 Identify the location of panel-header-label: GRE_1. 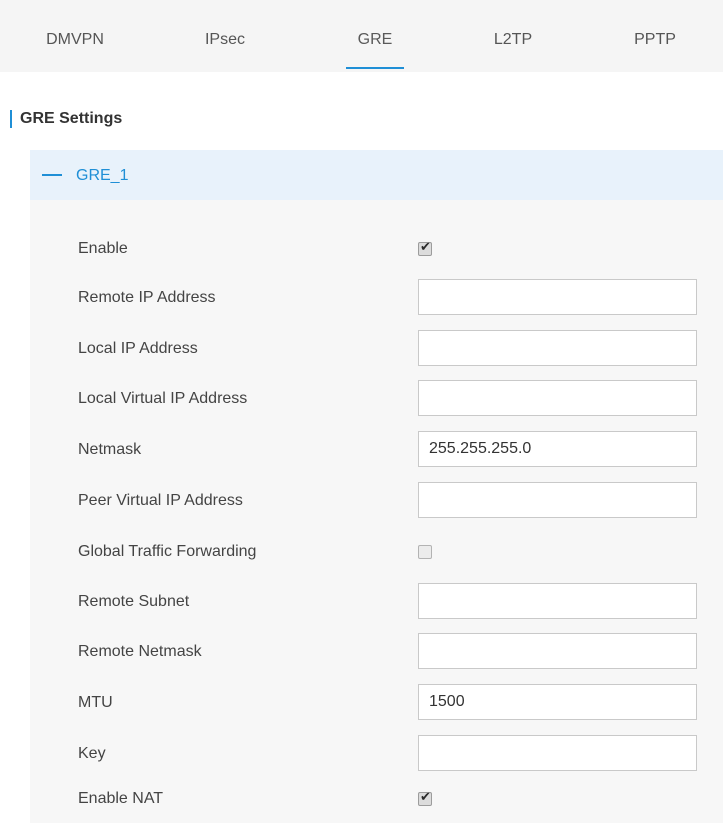
(102, 175).